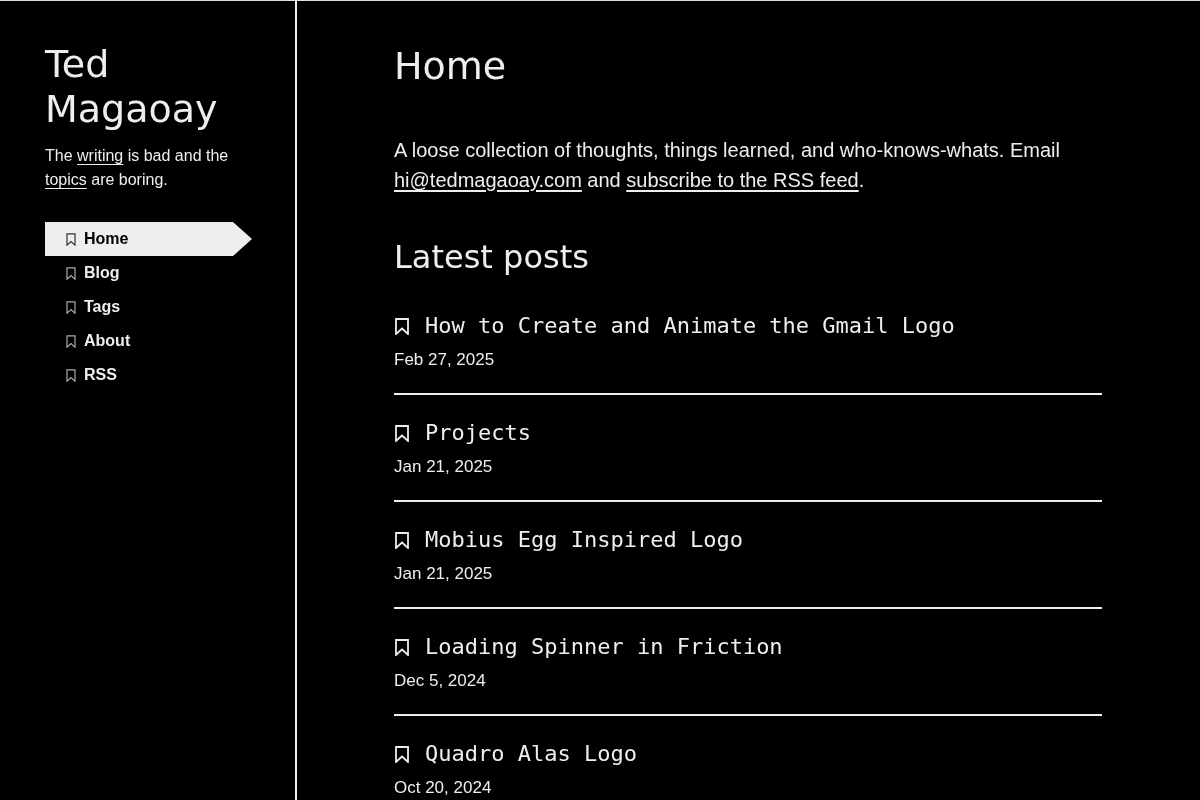 This screenshot has width=1200, height=800. I want to click on post-date: Dec 5, 2024, so click(440, 681).